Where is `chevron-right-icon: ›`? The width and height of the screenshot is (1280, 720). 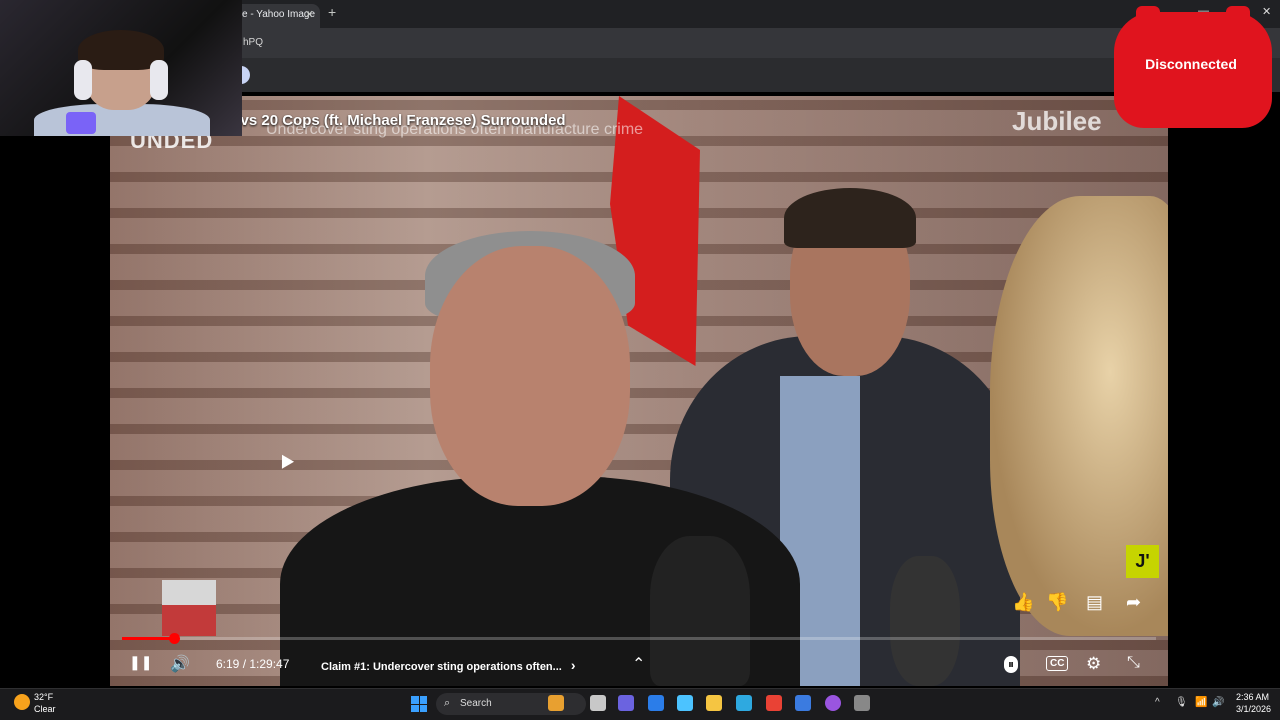 chevron-right-icon: › is located at coordinates (573, 665).